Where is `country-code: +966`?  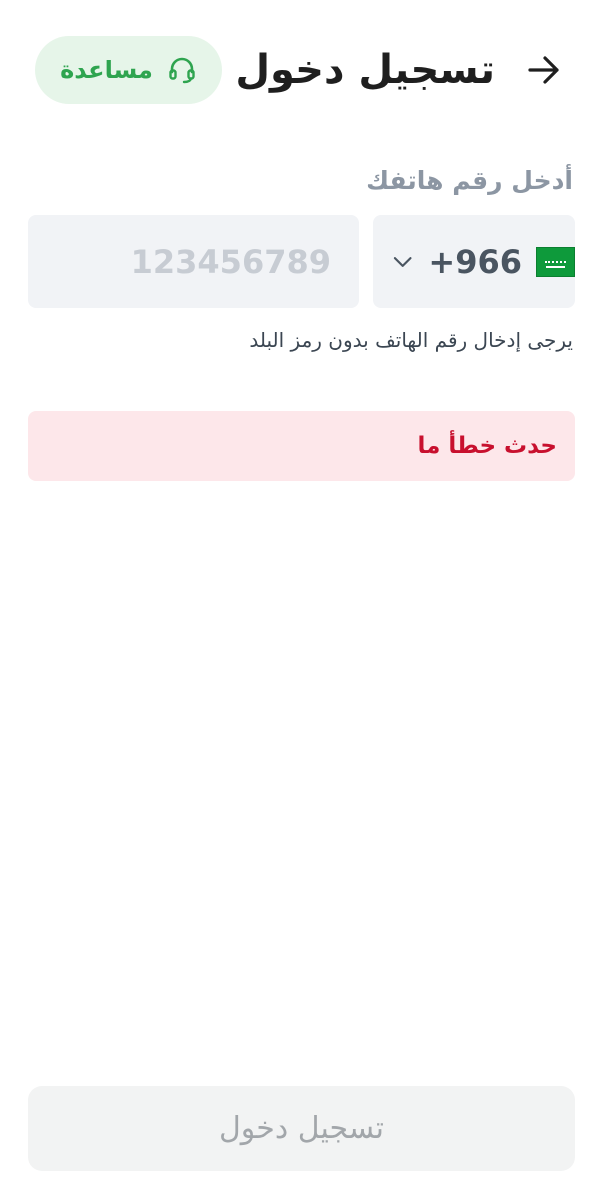
country-code: +966 is located at coordinates (475, 261).